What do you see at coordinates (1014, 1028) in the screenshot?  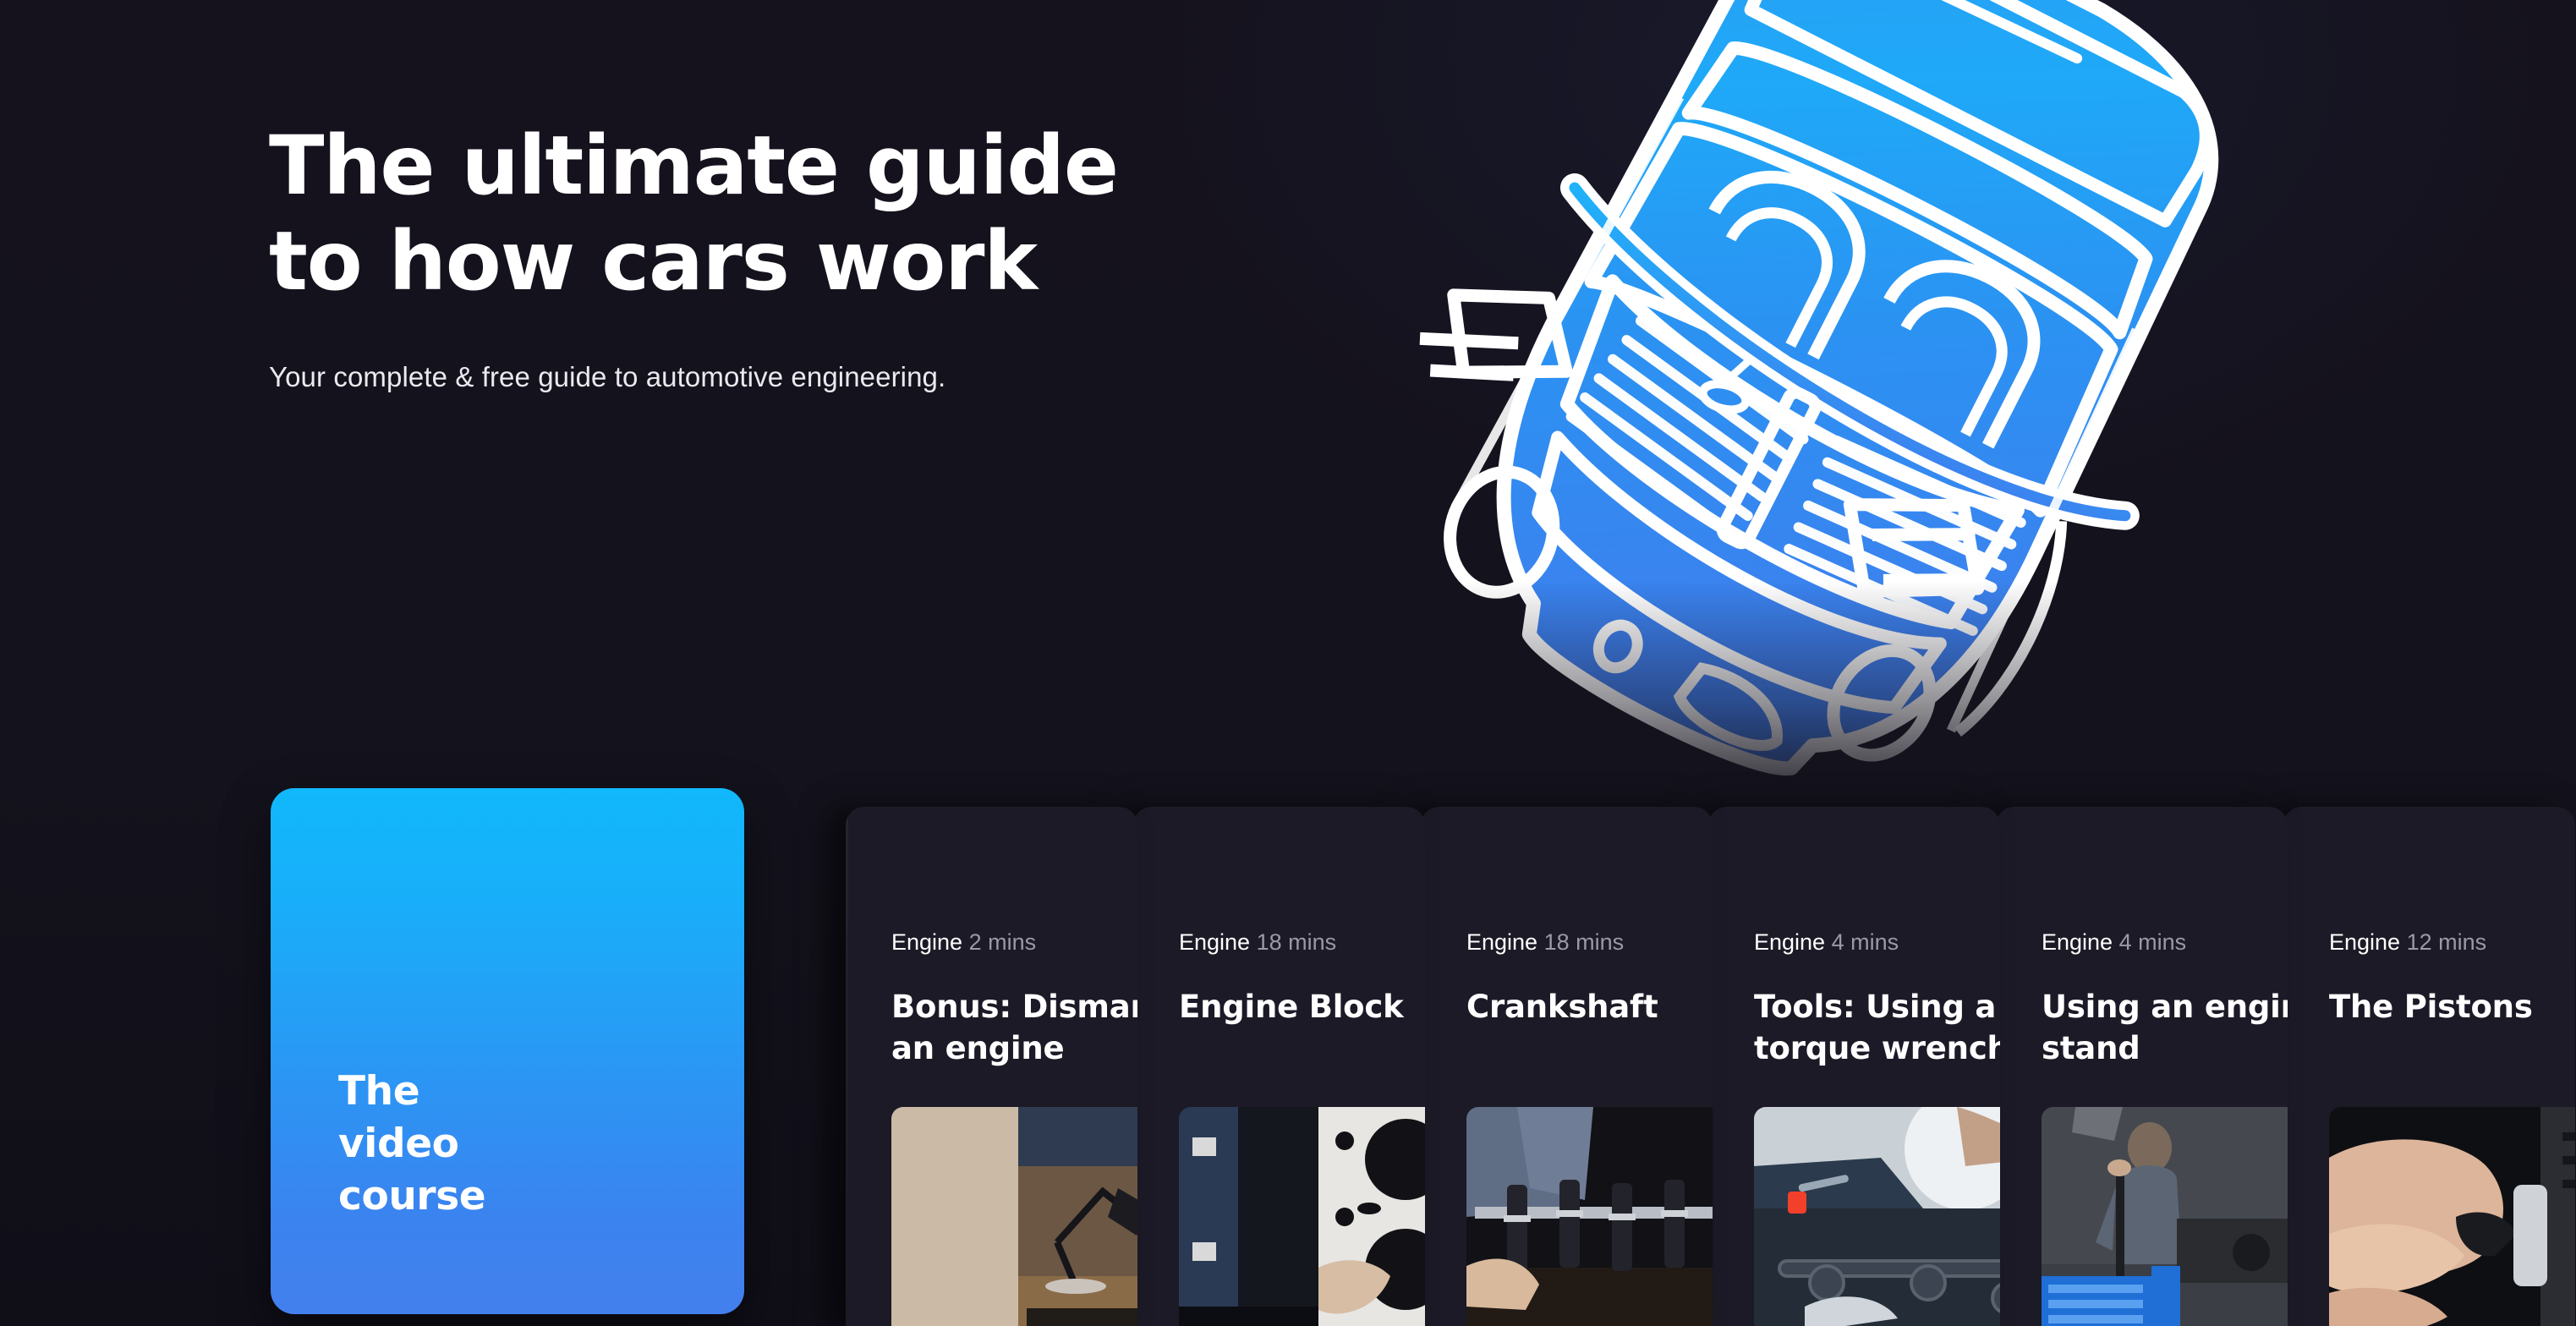 I see `lesson-title: Bonus: Dismantling an engine` at bounding box center [1014, 1028].